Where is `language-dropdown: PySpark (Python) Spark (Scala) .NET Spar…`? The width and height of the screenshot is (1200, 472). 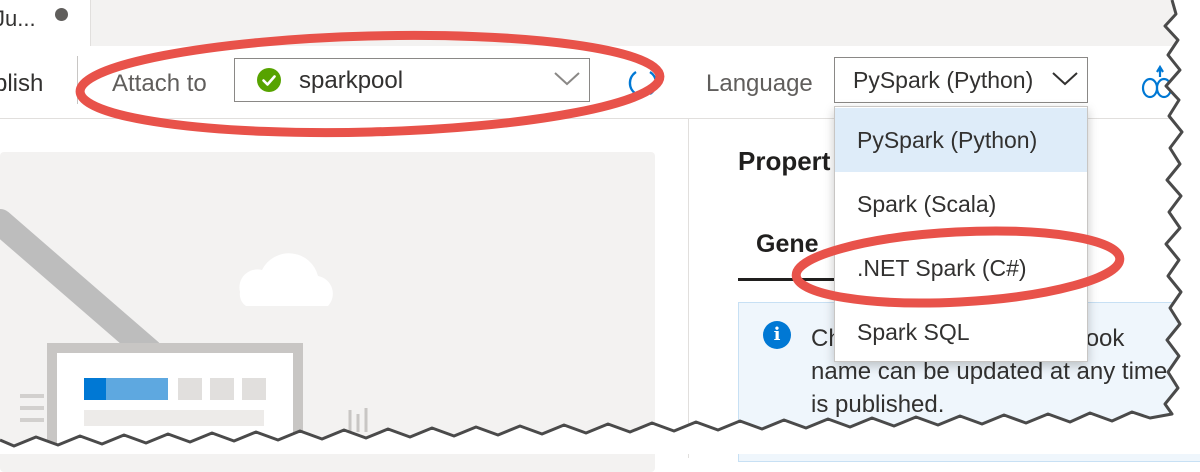
language-dropdown: PySpark (Python) Spark (Scala) .NET Spar… is located at coordinates (961, 234).